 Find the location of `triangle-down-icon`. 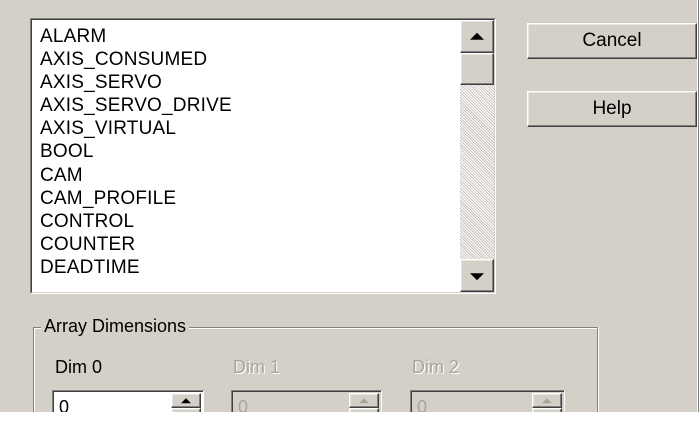

triangle-down-icon is located at coordinates (477, 276).